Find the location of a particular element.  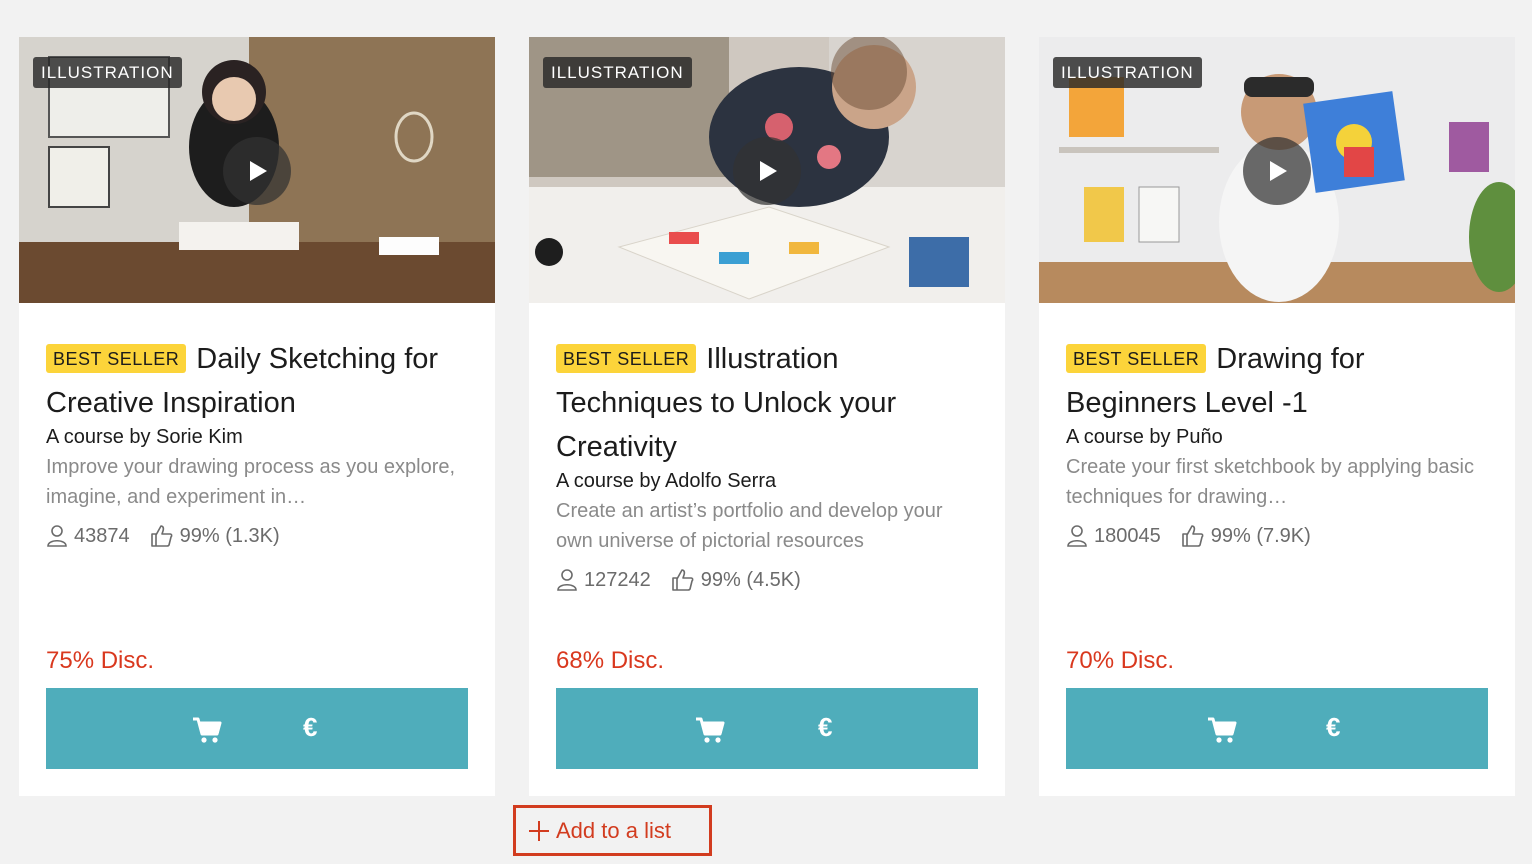

discount-label: 70% Disc. is located at coordinates (1120, 660).